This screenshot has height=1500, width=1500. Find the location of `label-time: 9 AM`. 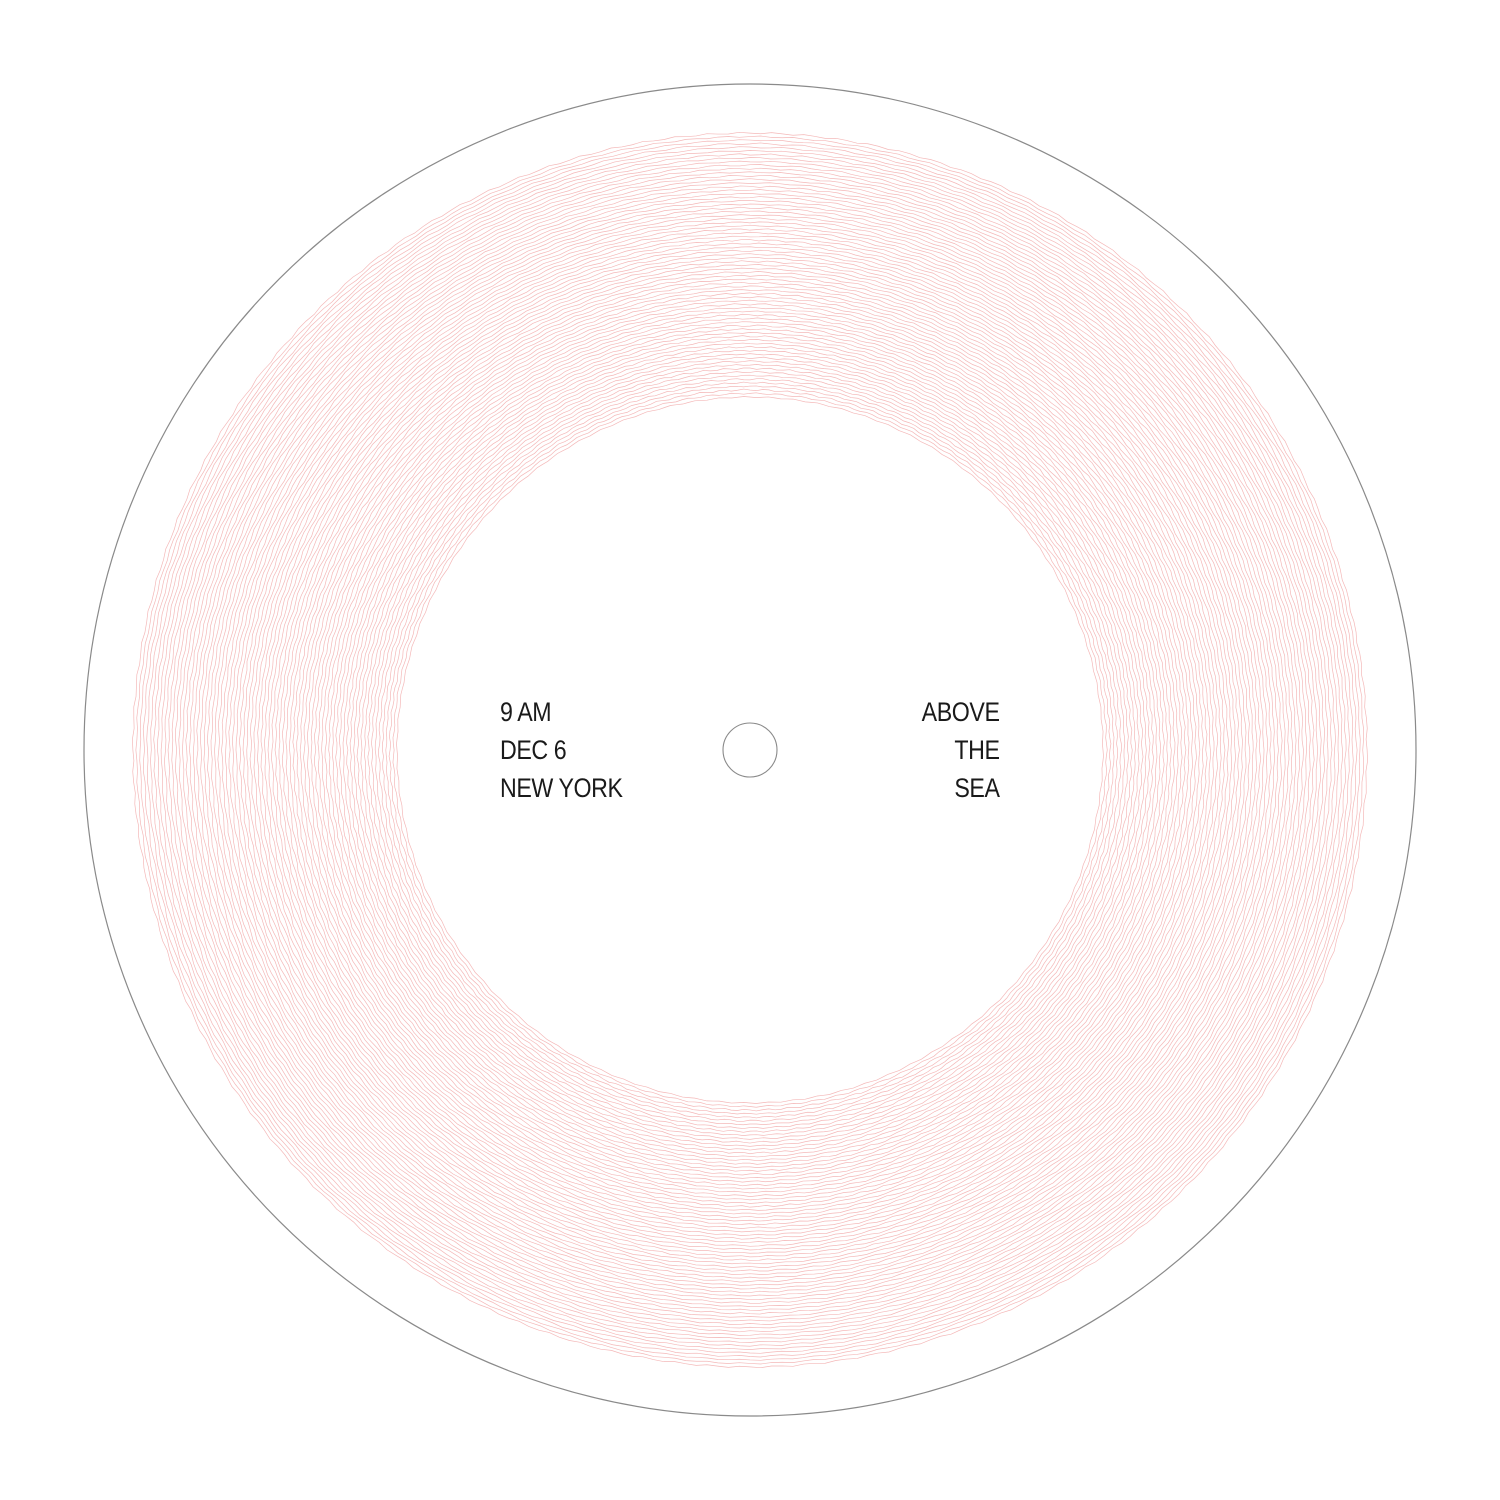

label-time: 9 AM is located at coordinates (526, 712).